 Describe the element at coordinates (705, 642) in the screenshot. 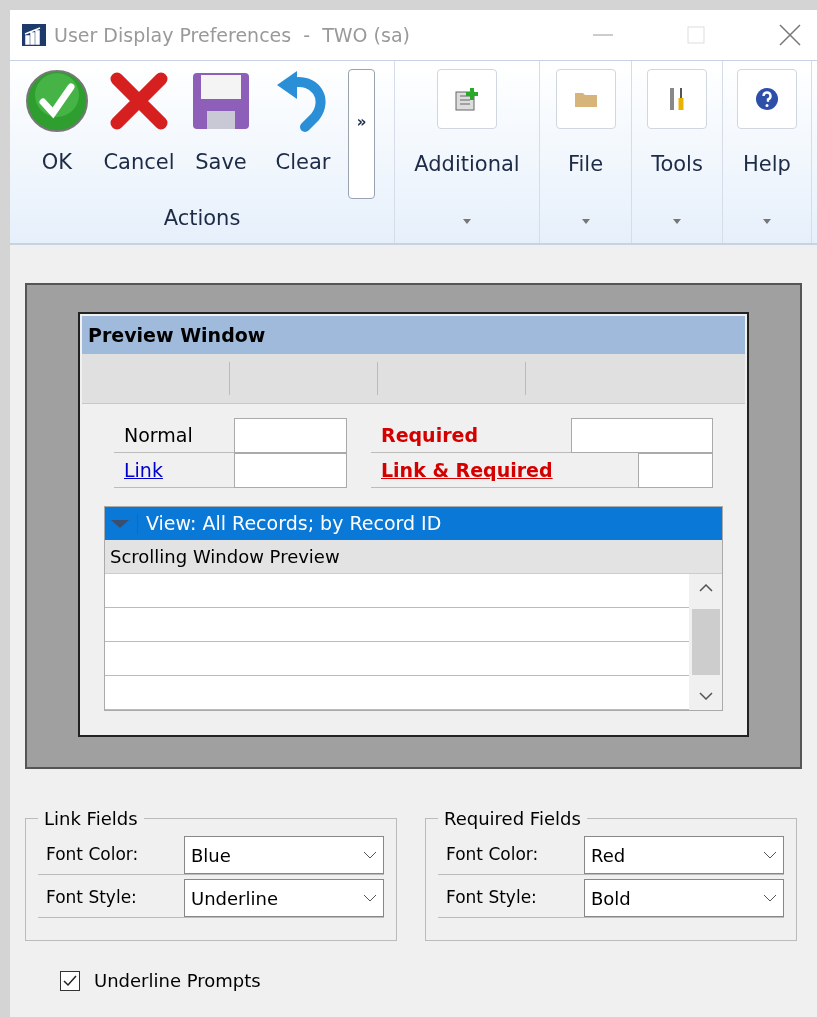

I see `scrollbar` at that location.